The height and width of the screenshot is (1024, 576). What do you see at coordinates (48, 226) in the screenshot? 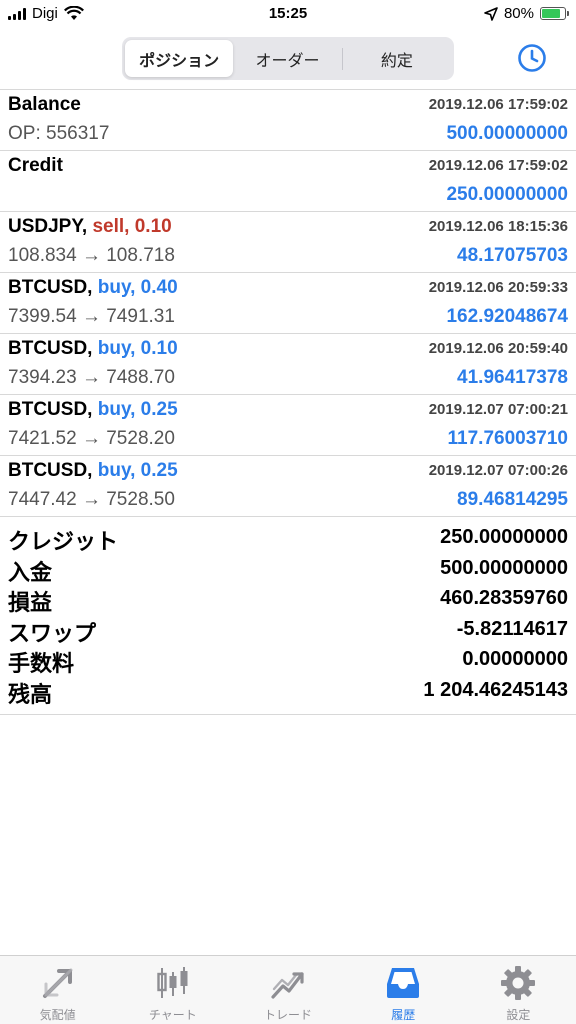
I see `deal-symbol: USDJPY,` at bounding box center [48, 226].